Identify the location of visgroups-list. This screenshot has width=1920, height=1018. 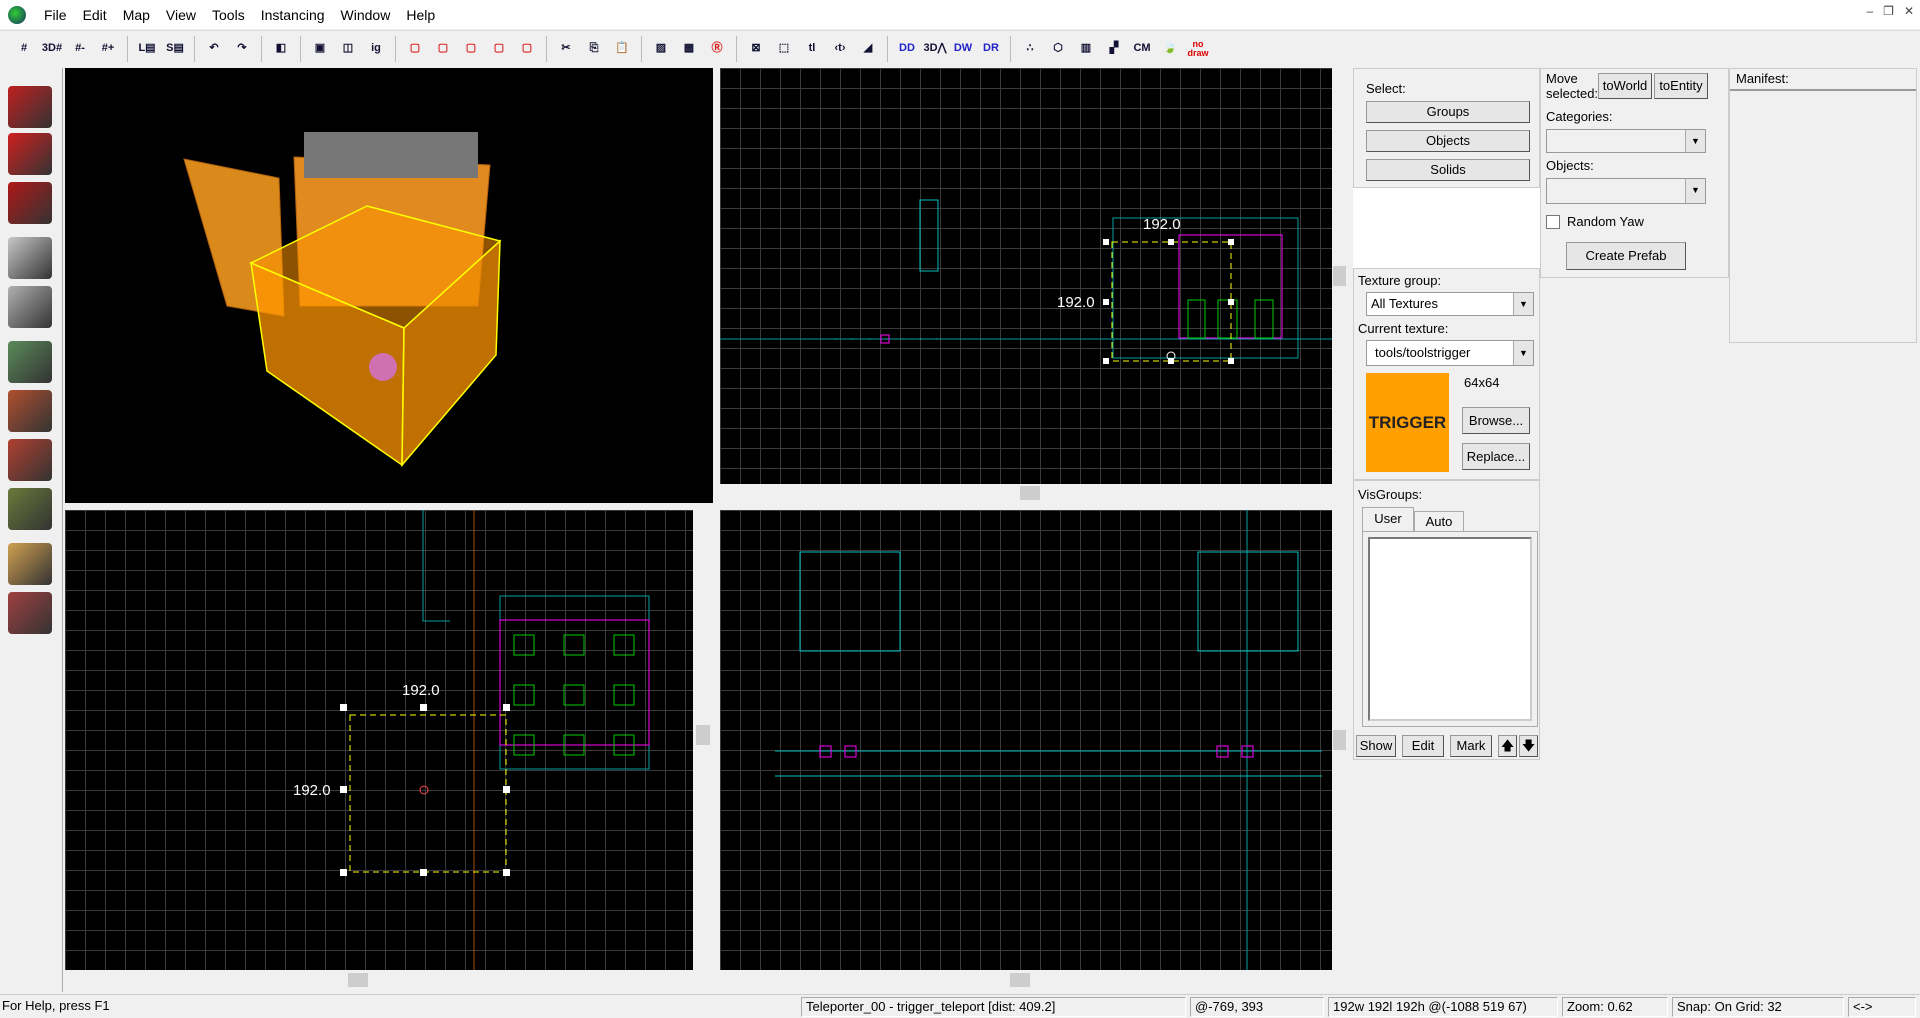
(1450, 629).